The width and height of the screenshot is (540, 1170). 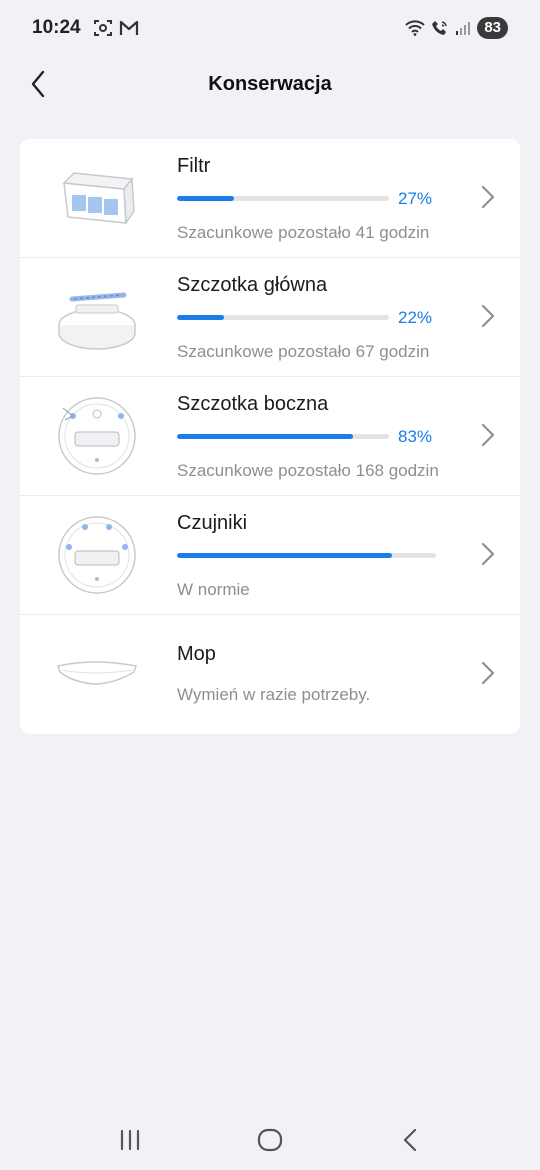 I want to click on home-icon, so click(x=270, y=1140).